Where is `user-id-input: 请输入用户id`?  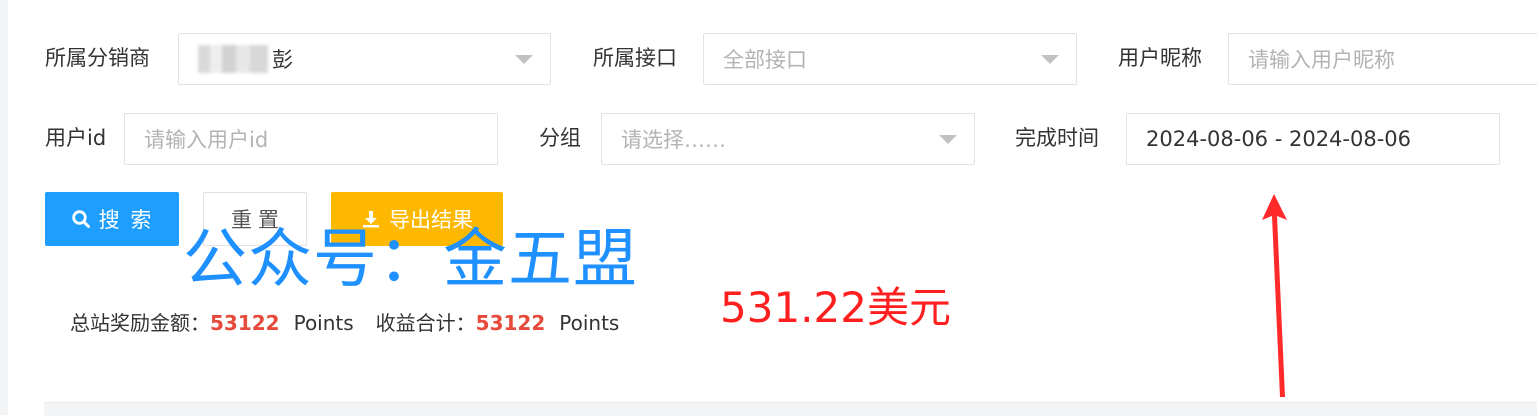
user-id-input: 请输入用户id is located at coordinates (311, 139).